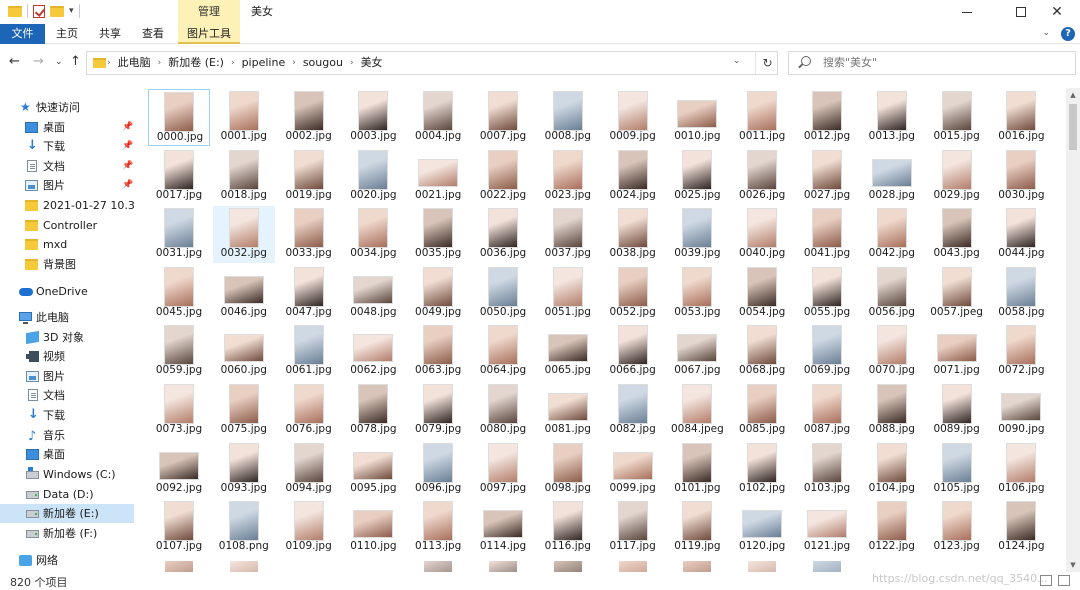 This screenshot has width=1080, height=590. Describe the element at coordinates (892, 469) in the screenshot. I see `file-item: 0104.jpg` at that location.